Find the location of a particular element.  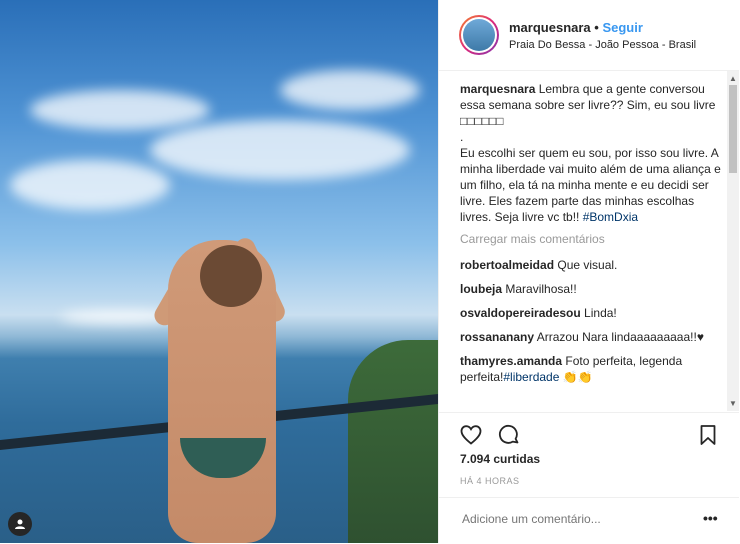

location-link: Praia Do Bessa - João Pessoa - Brasil is located at coordinates (602, 45).